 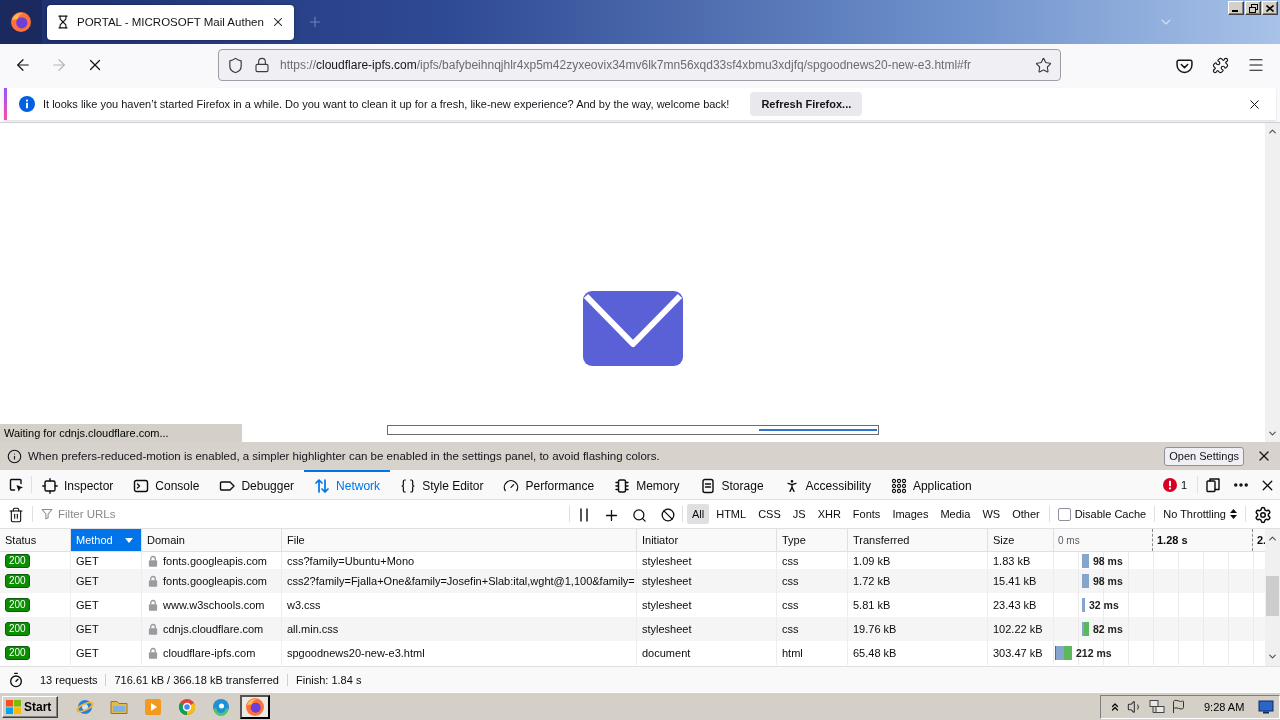 I want to click on domain-text: cdnjs.cloudflare.com, so click(x=213, y=629).